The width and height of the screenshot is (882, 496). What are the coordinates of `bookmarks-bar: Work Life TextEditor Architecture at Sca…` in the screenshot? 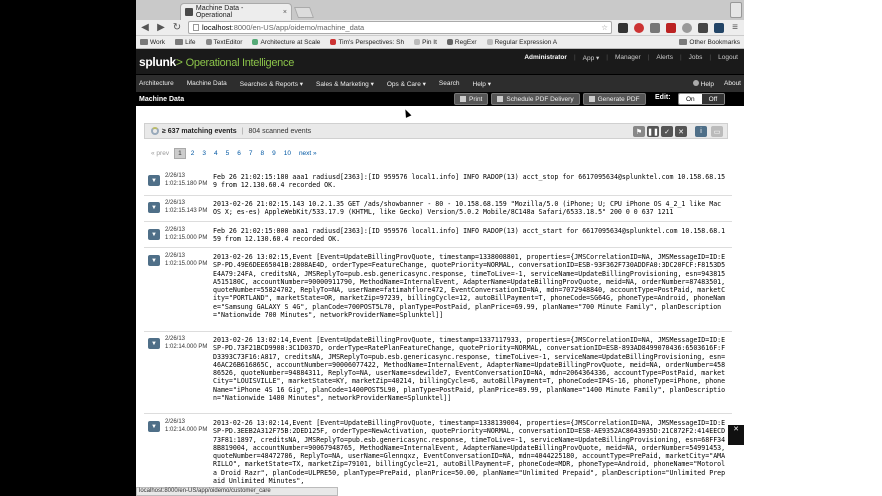 It's located at (440, 42).